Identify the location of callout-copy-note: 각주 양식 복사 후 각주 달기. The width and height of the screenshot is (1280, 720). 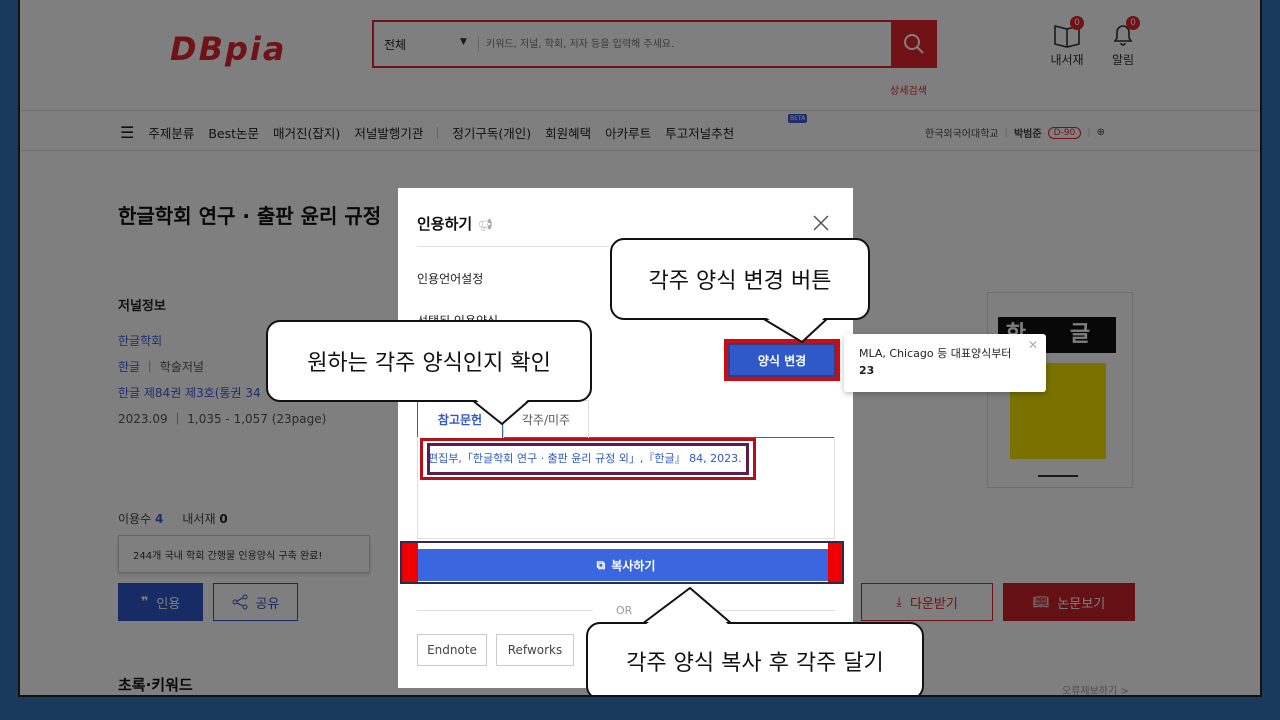
(755, 658).